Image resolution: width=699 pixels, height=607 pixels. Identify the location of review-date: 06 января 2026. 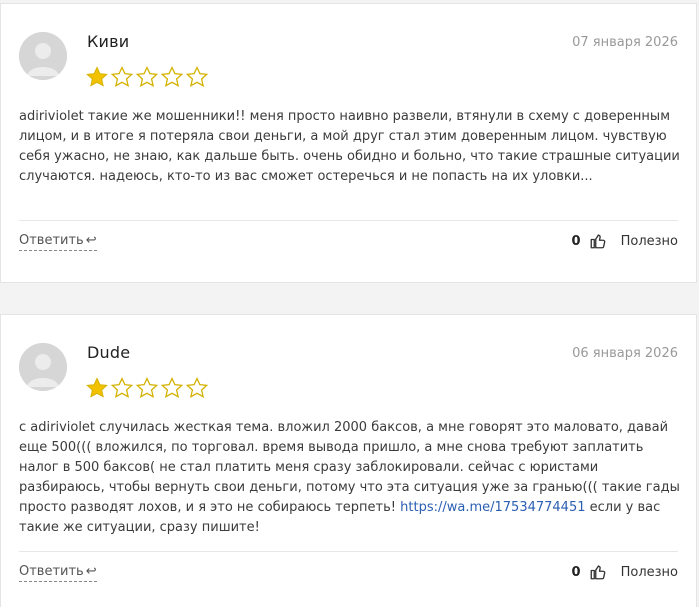
(625, 353).